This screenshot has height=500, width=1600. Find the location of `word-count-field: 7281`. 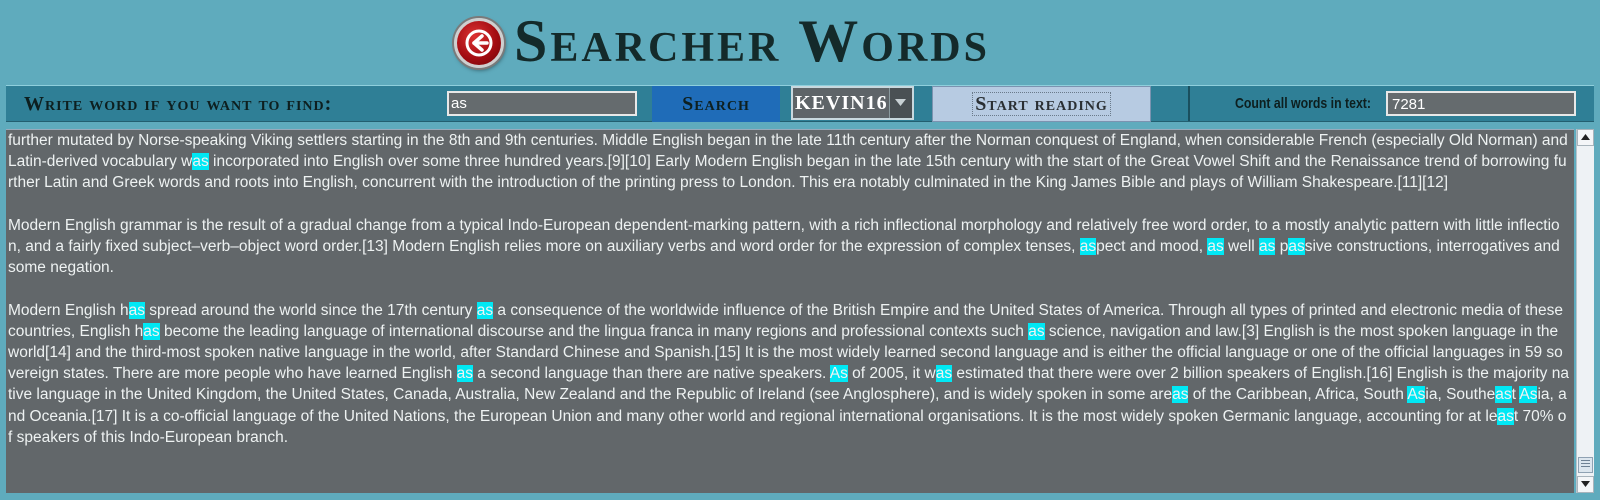

word-count-field: 7281 is located at coordinates (1481, 103).